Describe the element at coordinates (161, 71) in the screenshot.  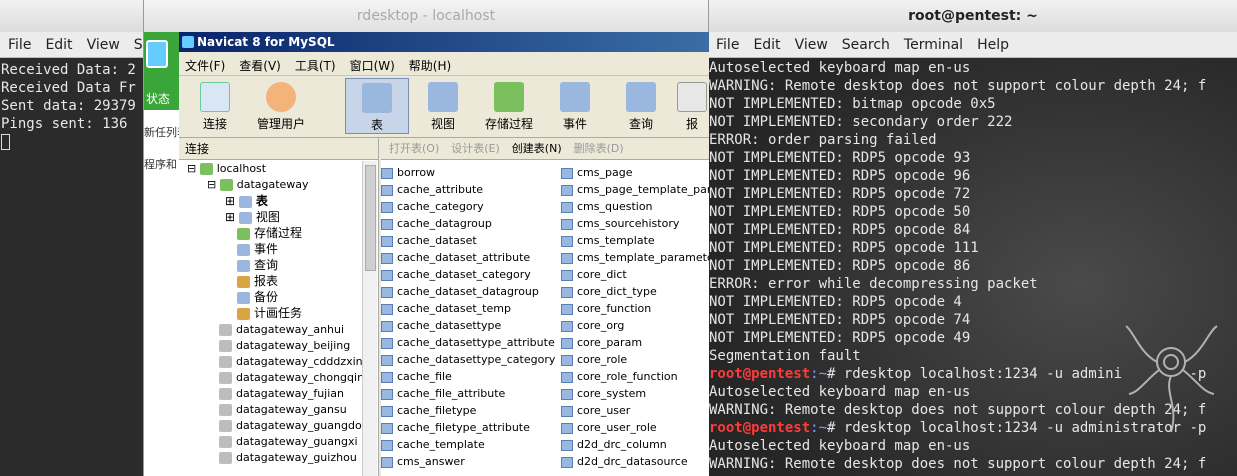
I see `status-tile: 状态` at that location.